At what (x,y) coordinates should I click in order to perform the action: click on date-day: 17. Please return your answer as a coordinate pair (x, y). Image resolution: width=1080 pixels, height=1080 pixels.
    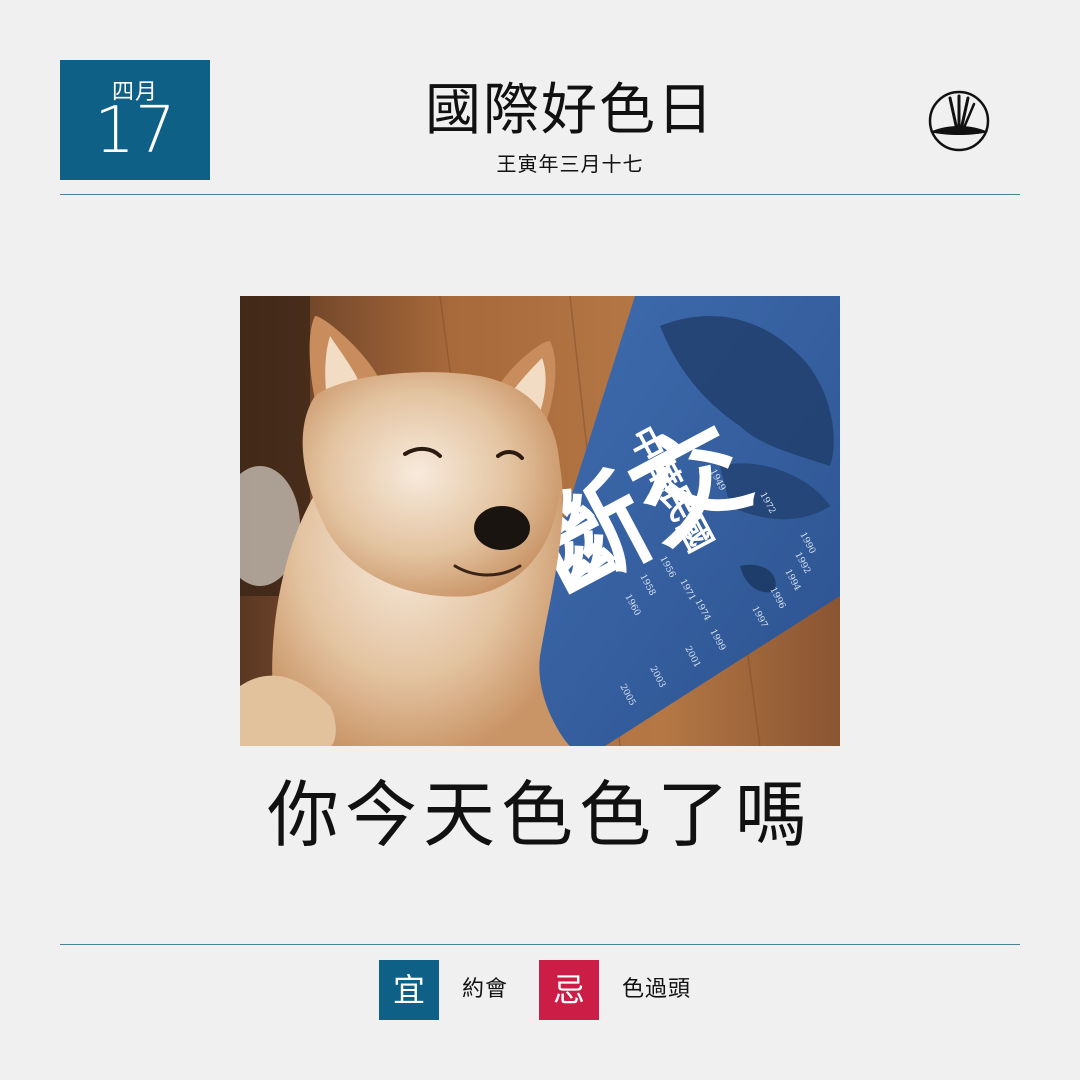
    Looking at the image, I should click on (135, 131).